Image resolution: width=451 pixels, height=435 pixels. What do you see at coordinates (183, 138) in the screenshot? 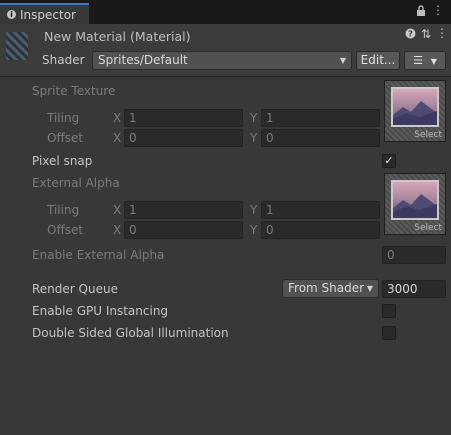
I see `sprite-offset-x-field: 0` at bounding box center [183, 138].